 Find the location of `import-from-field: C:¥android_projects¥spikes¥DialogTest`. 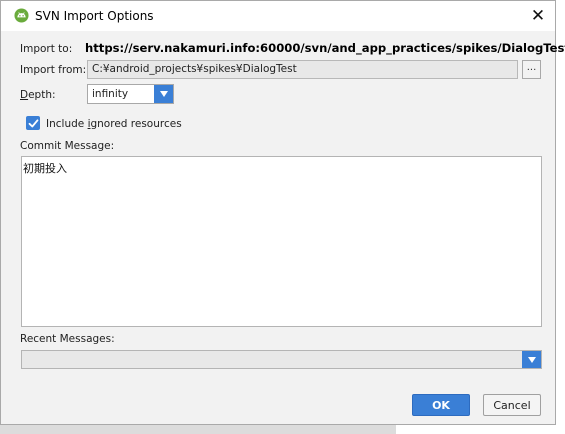

import-from-field: C:¥android_projects¥spikes¥DialogTest is located at coordinates (302, 69).